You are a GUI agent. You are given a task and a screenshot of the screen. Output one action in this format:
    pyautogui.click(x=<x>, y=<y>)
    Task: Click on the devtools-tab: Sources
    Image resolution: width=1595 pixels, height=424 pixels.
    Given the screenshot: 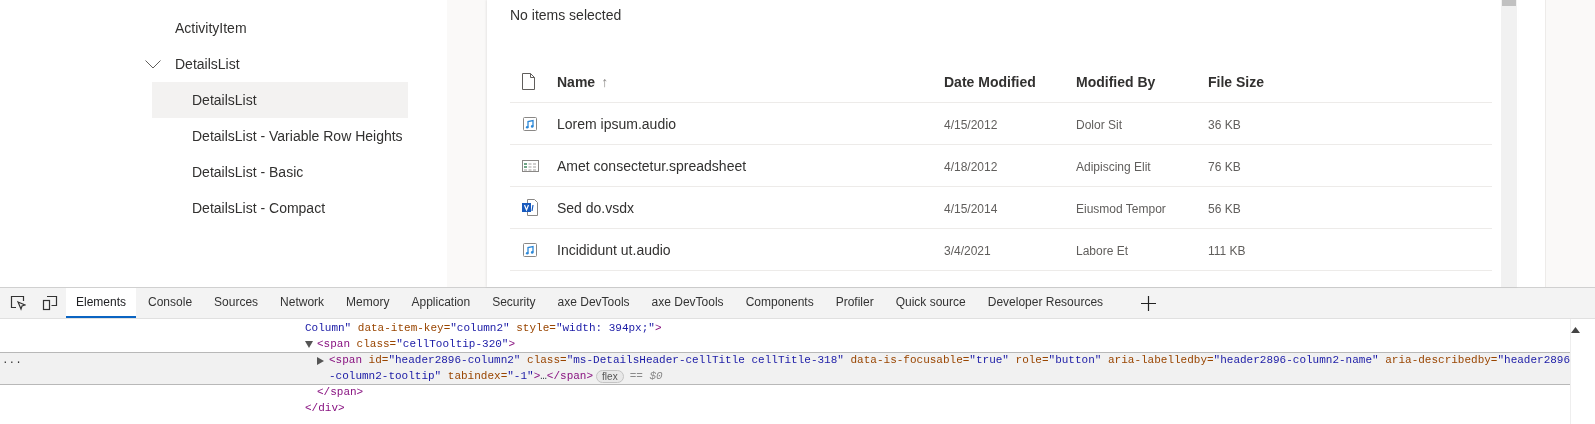 What is the action you would take?
    pyautogui.click(x=236, y=303)
    